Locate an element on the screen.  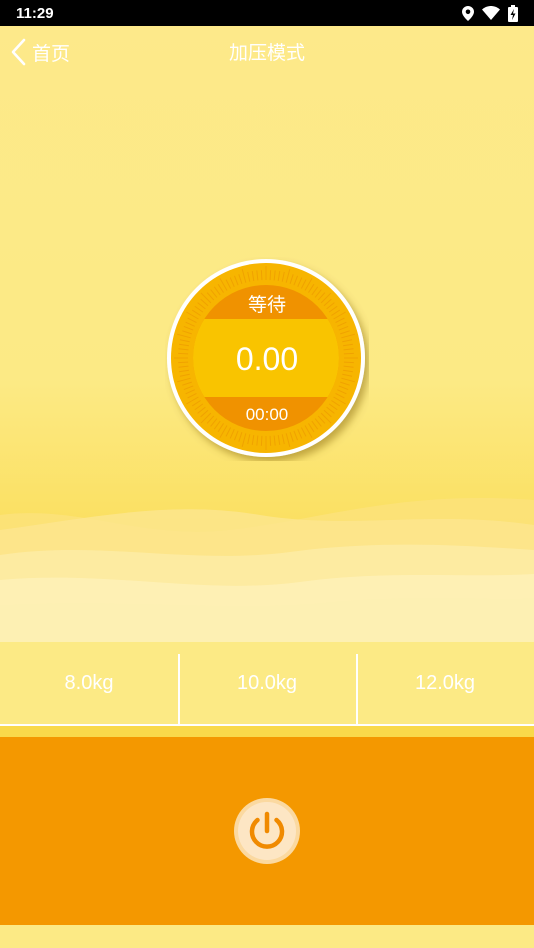
dial-value: 0.00 is located at coordinates (267, 359).